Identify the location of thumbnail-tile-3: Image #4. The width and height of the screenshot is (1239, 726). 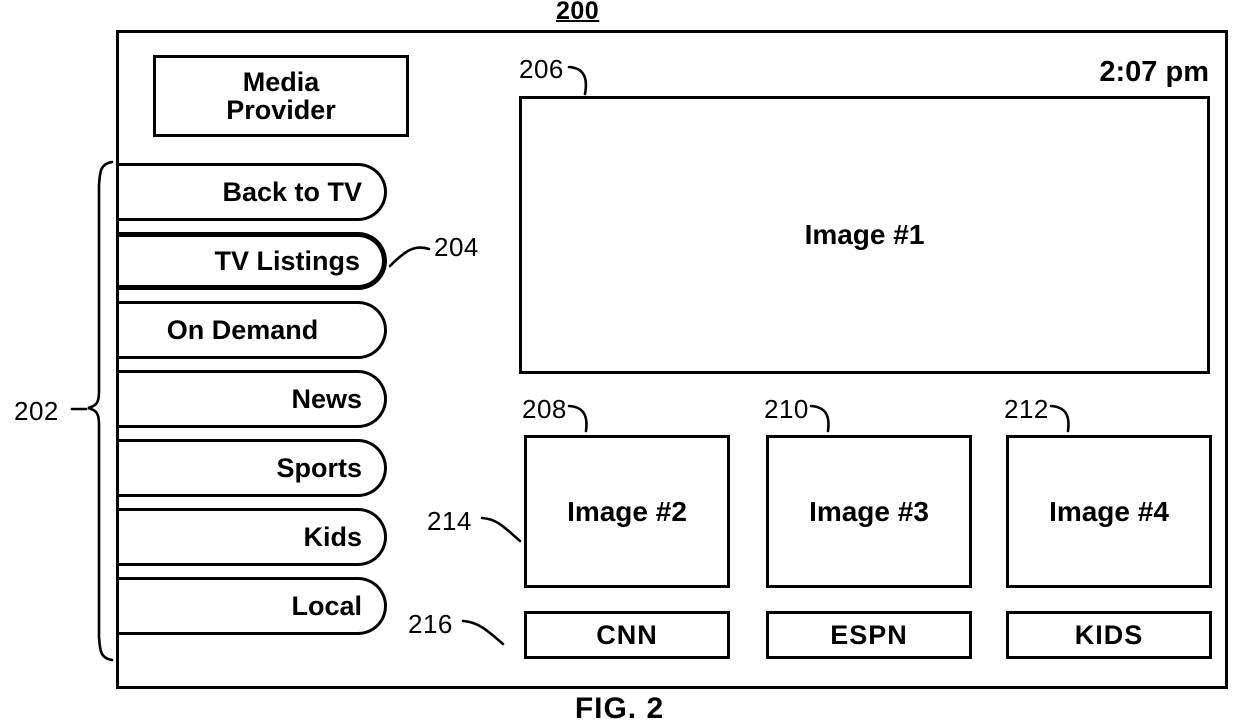
(1109, 511).